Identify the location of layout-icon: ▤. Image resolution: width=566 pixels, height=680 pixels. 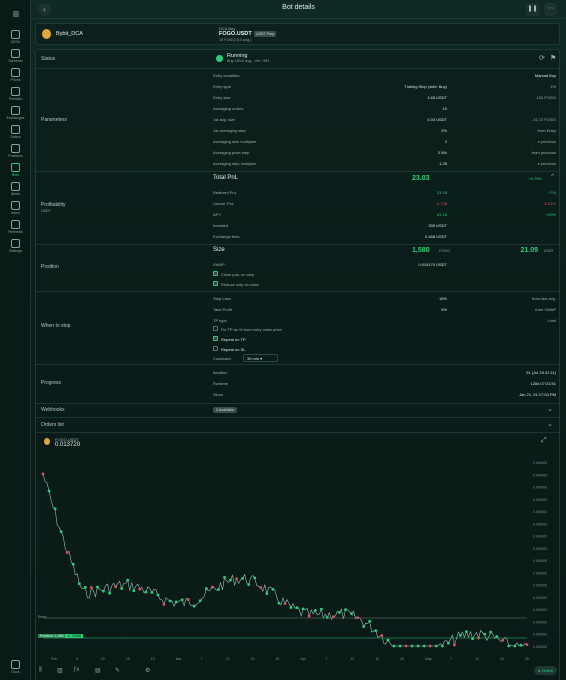
(98, 670).